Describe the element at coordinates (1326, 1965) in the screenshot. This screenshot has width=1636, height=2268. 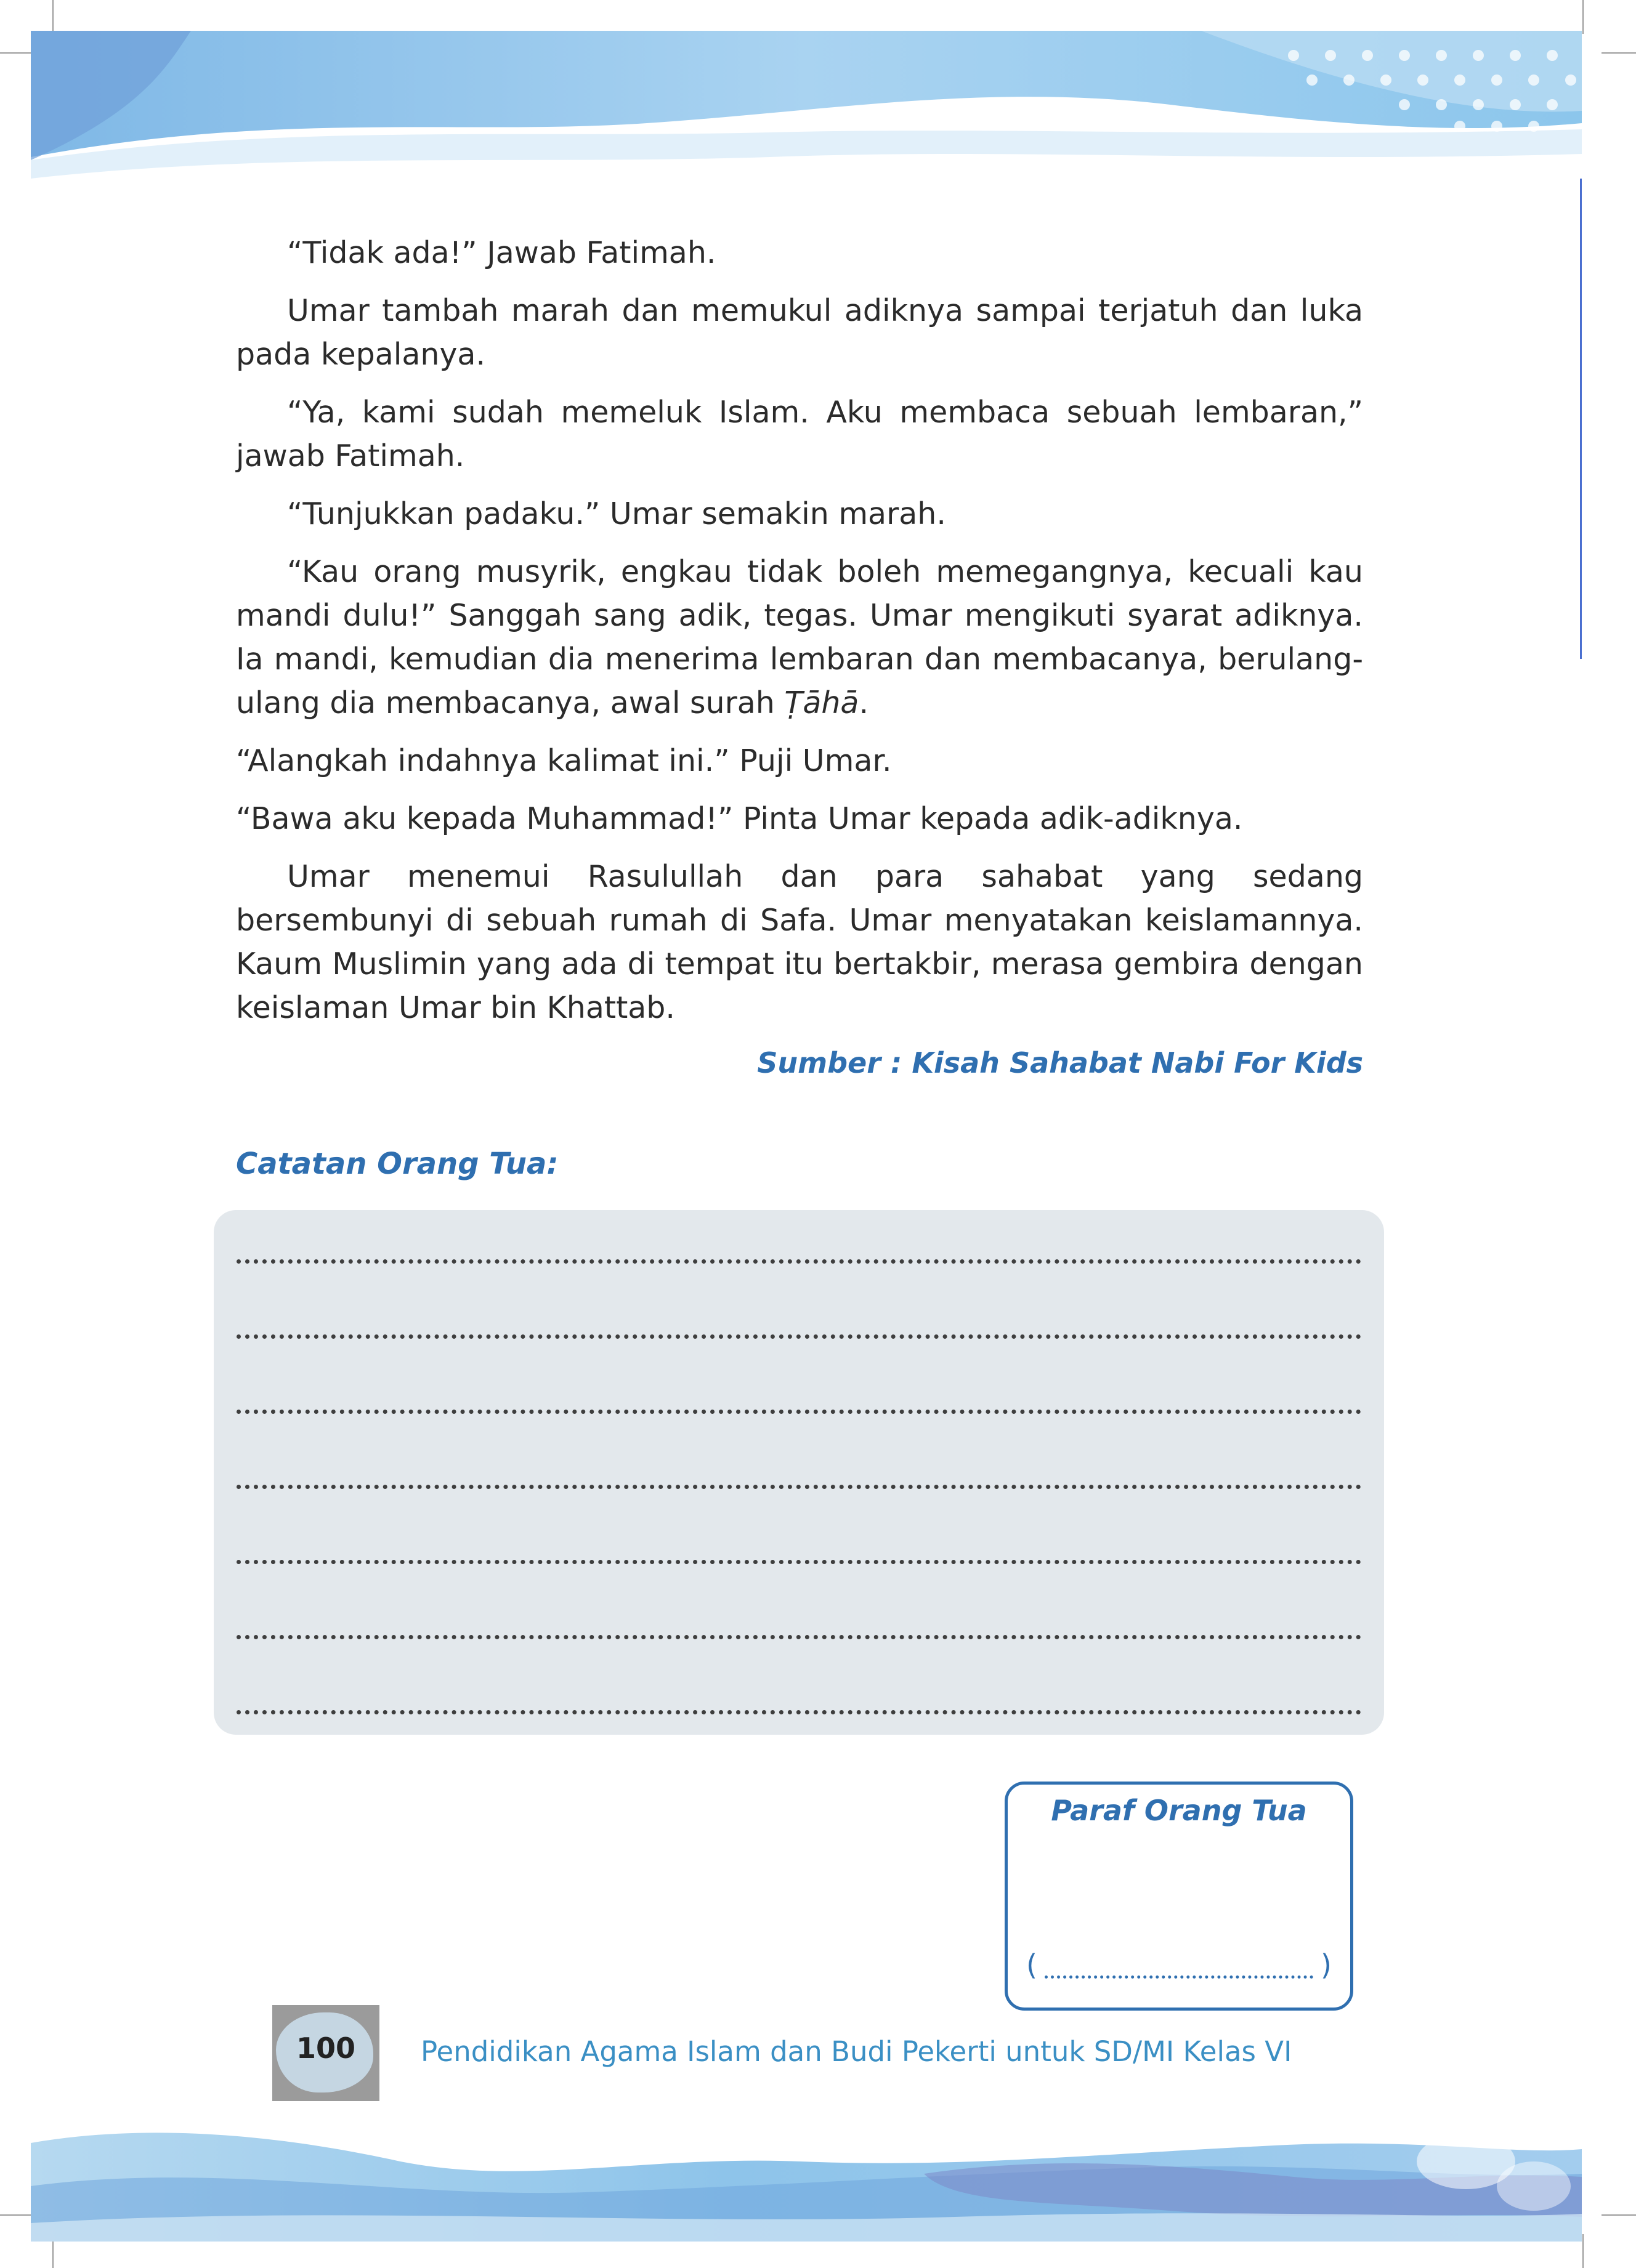
I see `close-paren: )` at that location.